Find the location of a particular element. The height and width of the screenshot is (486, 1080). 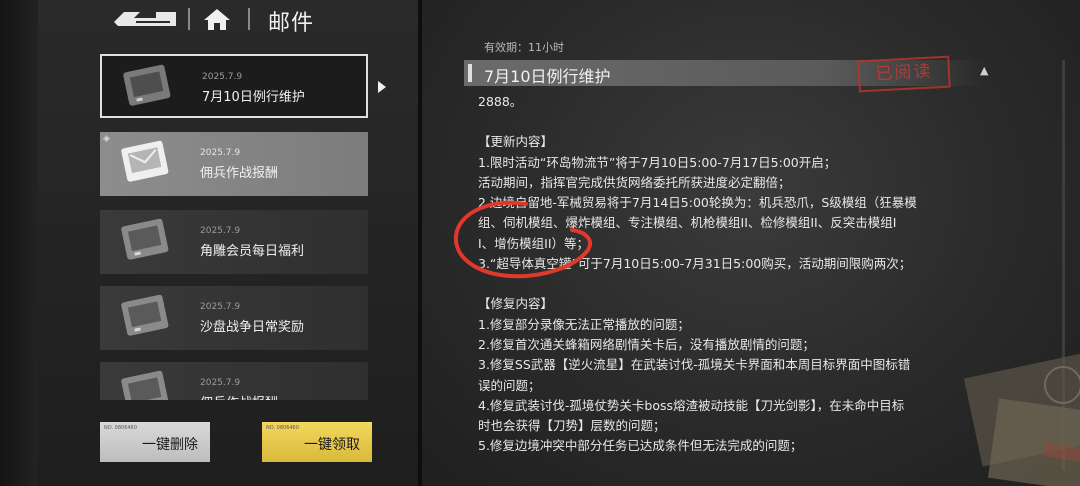

mail-body-line: 1.修复部分录像无法正常播放的问题； is located at coordinates (584, 324).